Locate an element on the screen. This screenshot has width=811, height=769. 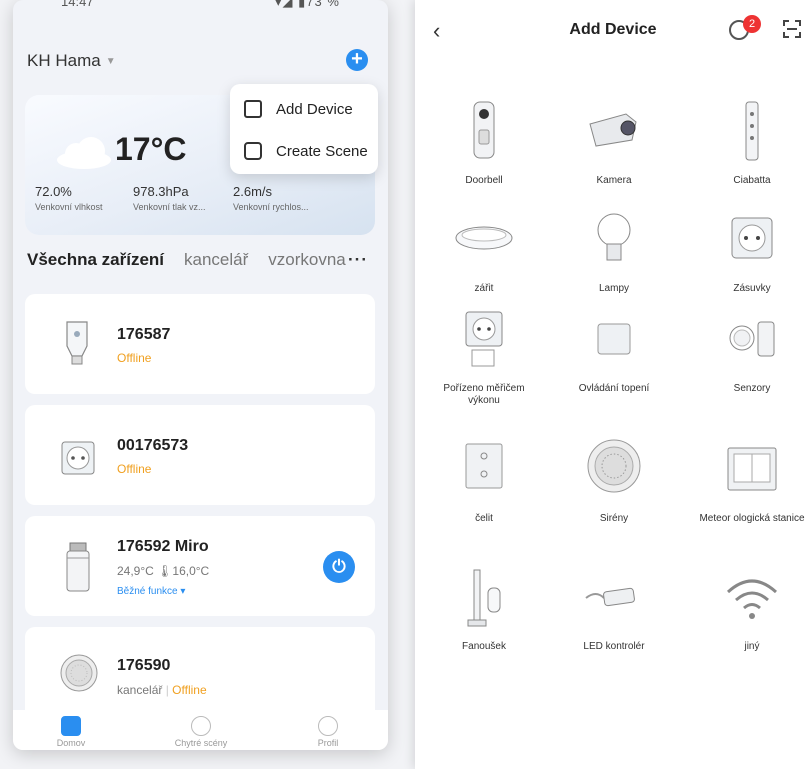
nav-home: Domov is located at coordinates (71, 732).